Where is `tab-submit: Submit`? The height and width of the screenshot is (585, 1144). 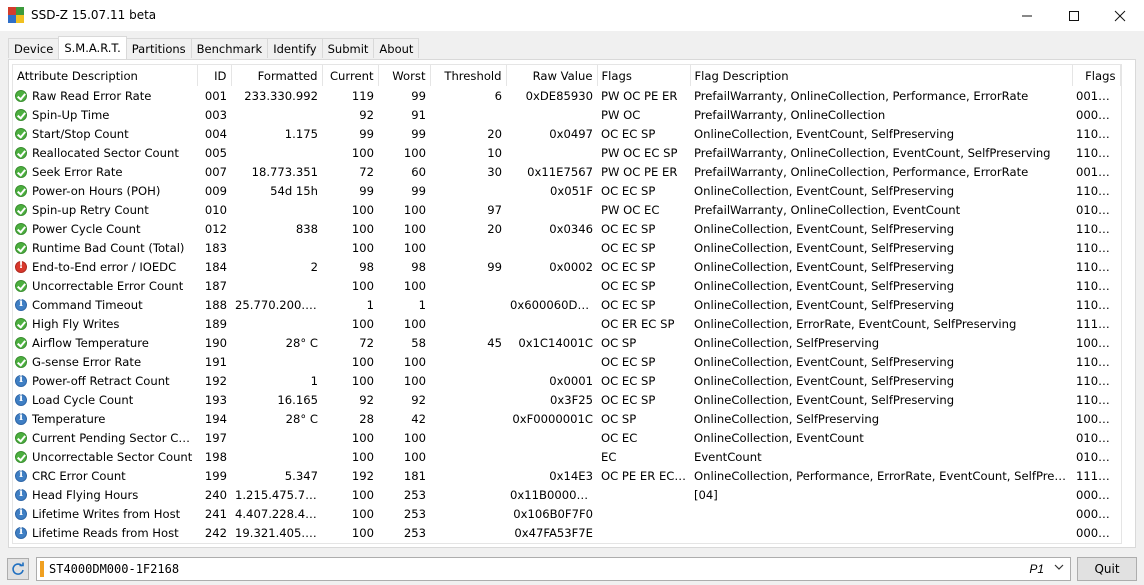 tab-submit: Submit is located at coordinates (348, 48).